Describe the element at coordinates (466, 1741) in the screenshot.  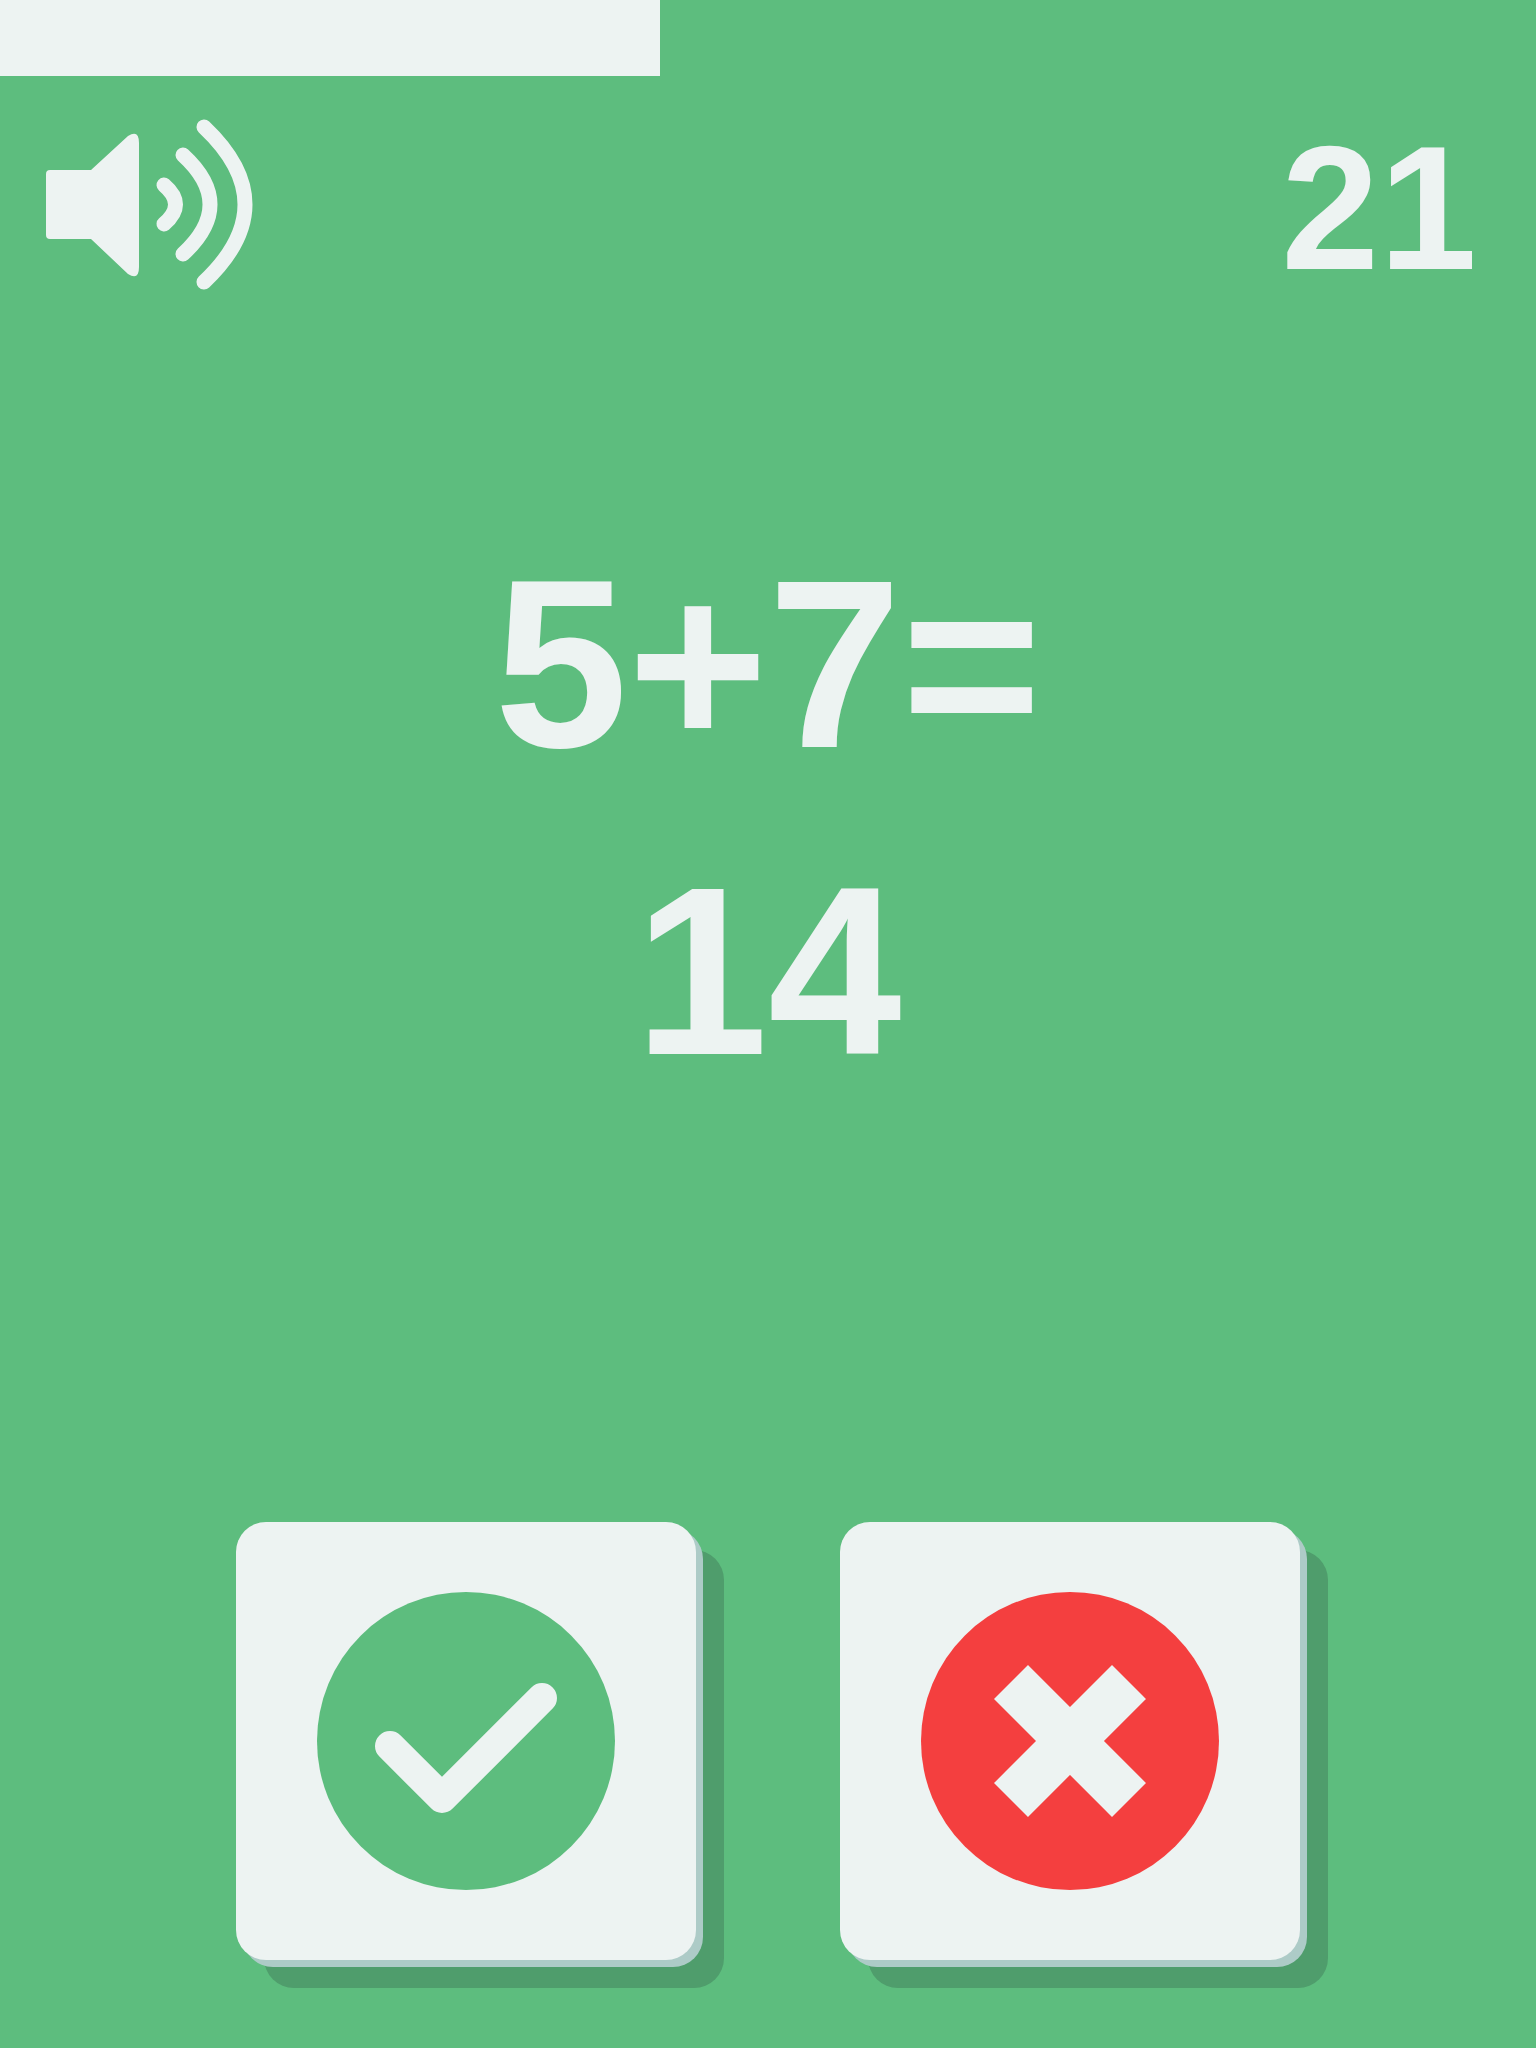
I see `check-circle-icon` at that location.